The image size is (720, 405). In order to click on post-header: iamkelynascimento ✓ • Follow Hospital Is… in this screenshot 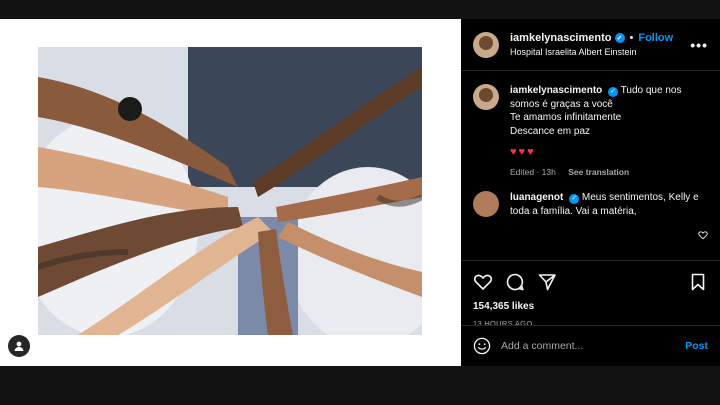, I will do `click(590, 45)`.